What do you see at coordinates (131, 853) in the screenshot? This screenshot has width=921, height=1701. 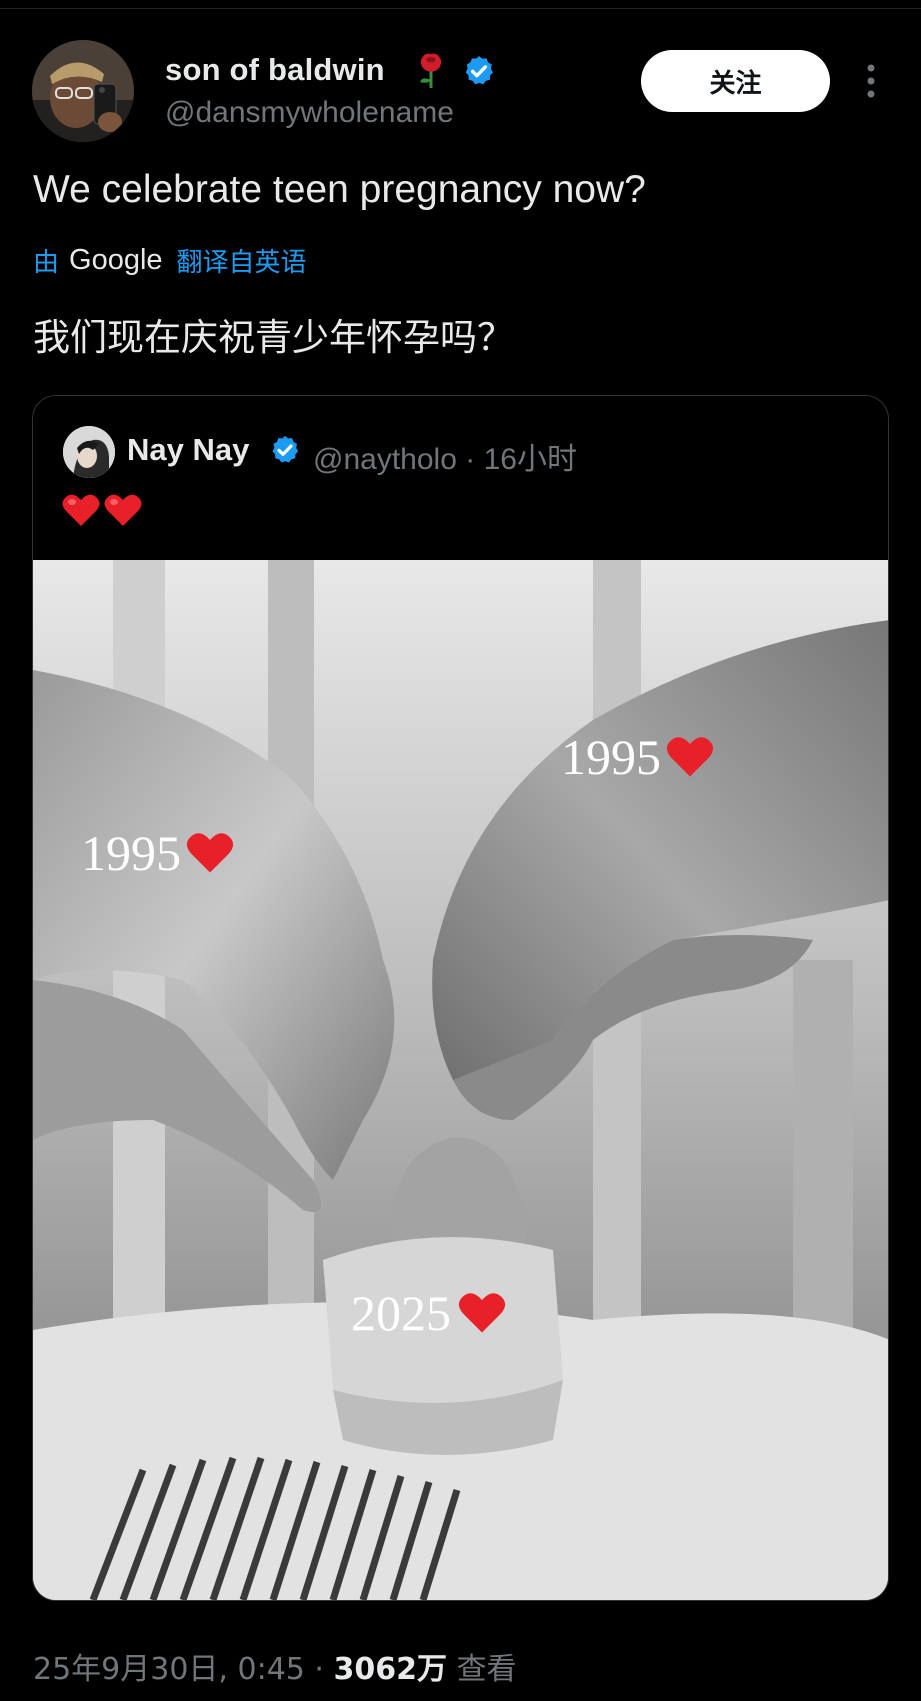 I see `photo-label-left: 1995` at bounding box center [131, 853].